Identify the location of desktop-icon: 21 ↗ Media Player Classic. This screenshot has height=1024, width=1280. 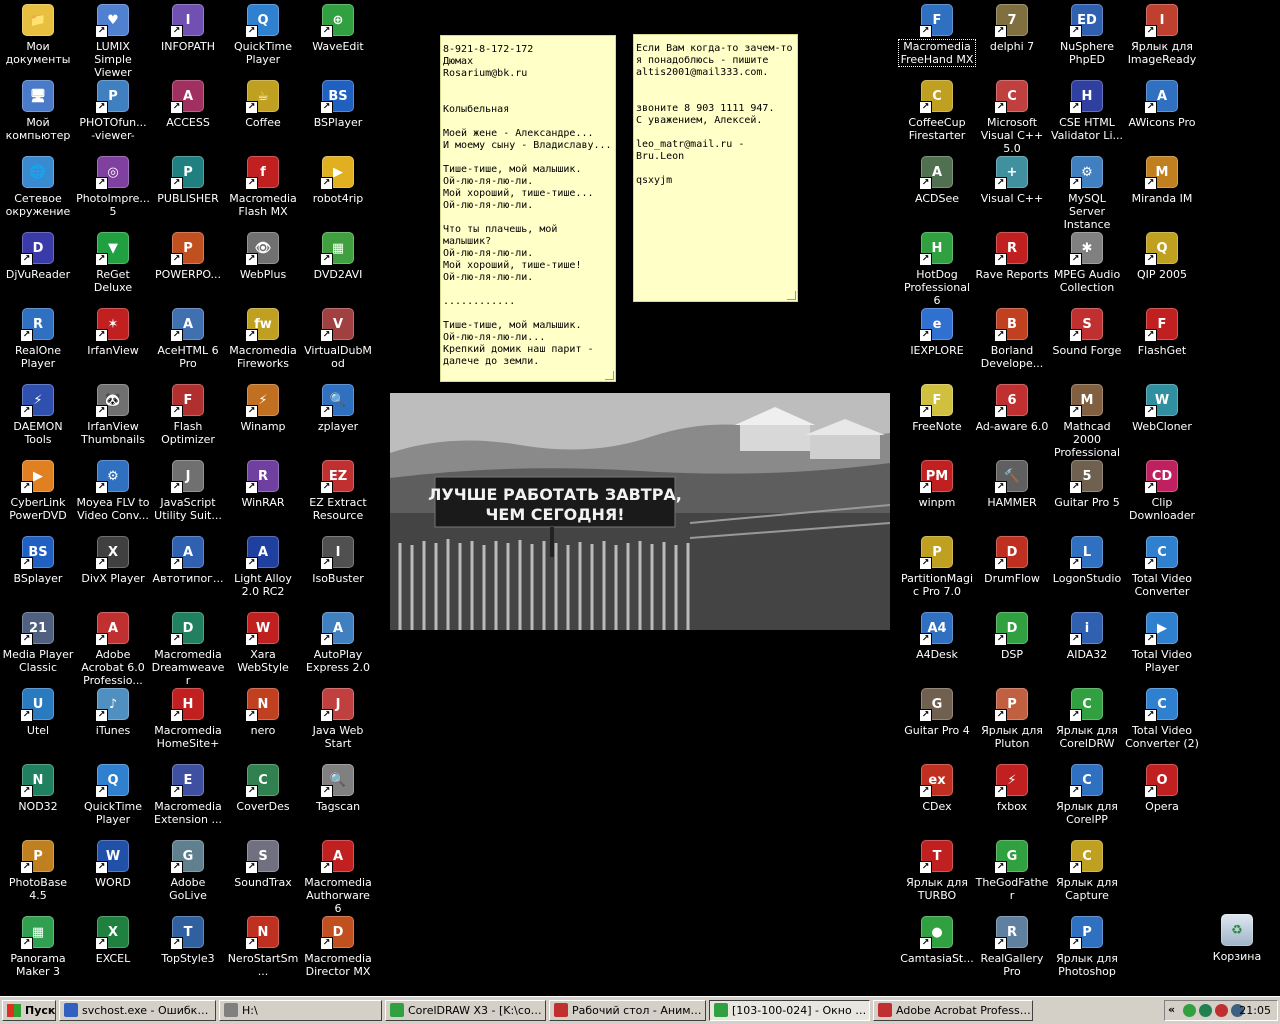
(38, 647).